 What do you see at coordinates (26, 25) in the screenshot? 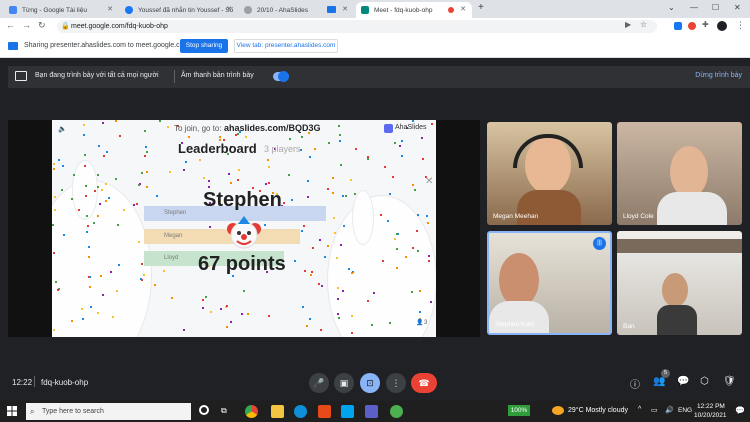
I see `forward-icon: →` at bounding box center [26, 25].